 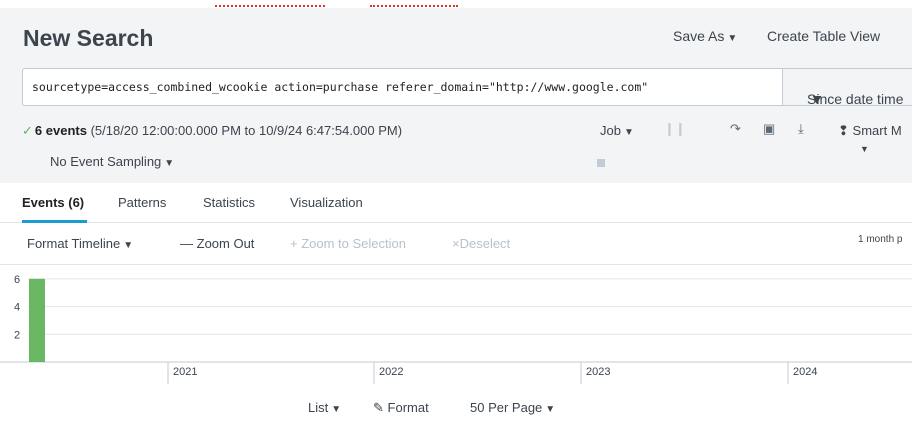 What do you see at coordinates (877, 130) in the screenshot?
I see `search-mode-label: Smart M` at bounding box center [877, 130].